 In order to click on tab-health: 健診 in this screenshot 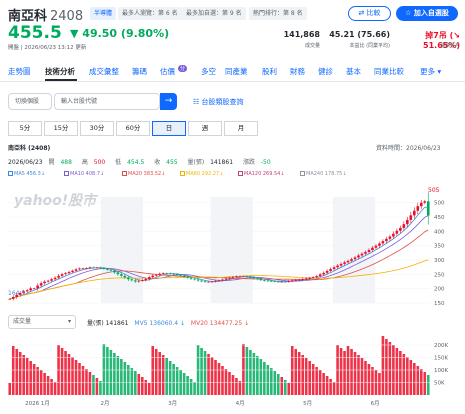, I will do `click(325, 71)`.